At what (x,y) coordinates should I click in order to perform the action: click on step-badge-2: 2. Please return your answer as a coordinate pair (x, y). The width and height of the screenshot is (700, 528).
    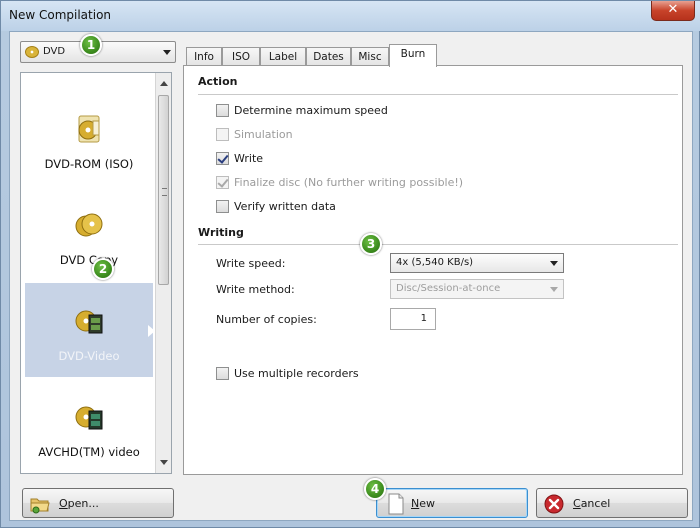
    Looking at the image, I should click on (103, 269).